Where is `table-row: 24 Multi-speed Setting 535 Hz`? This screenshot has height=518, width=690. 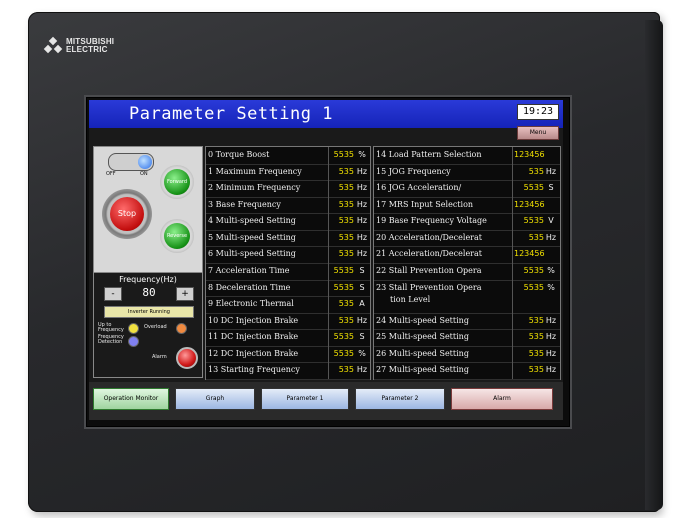 table-row: 24 Multi-speed Setting 535 Hz is located at coordinates (467, 322).